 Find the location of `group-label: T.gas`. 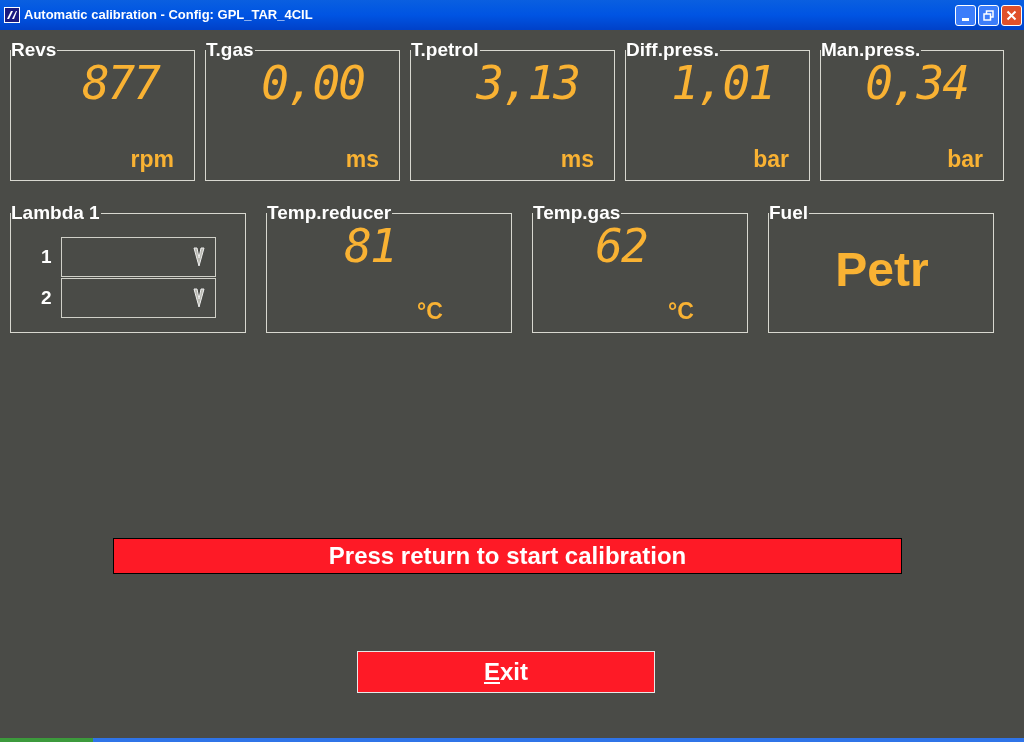

group-label: T.gas is located at coordinates (230, 50).